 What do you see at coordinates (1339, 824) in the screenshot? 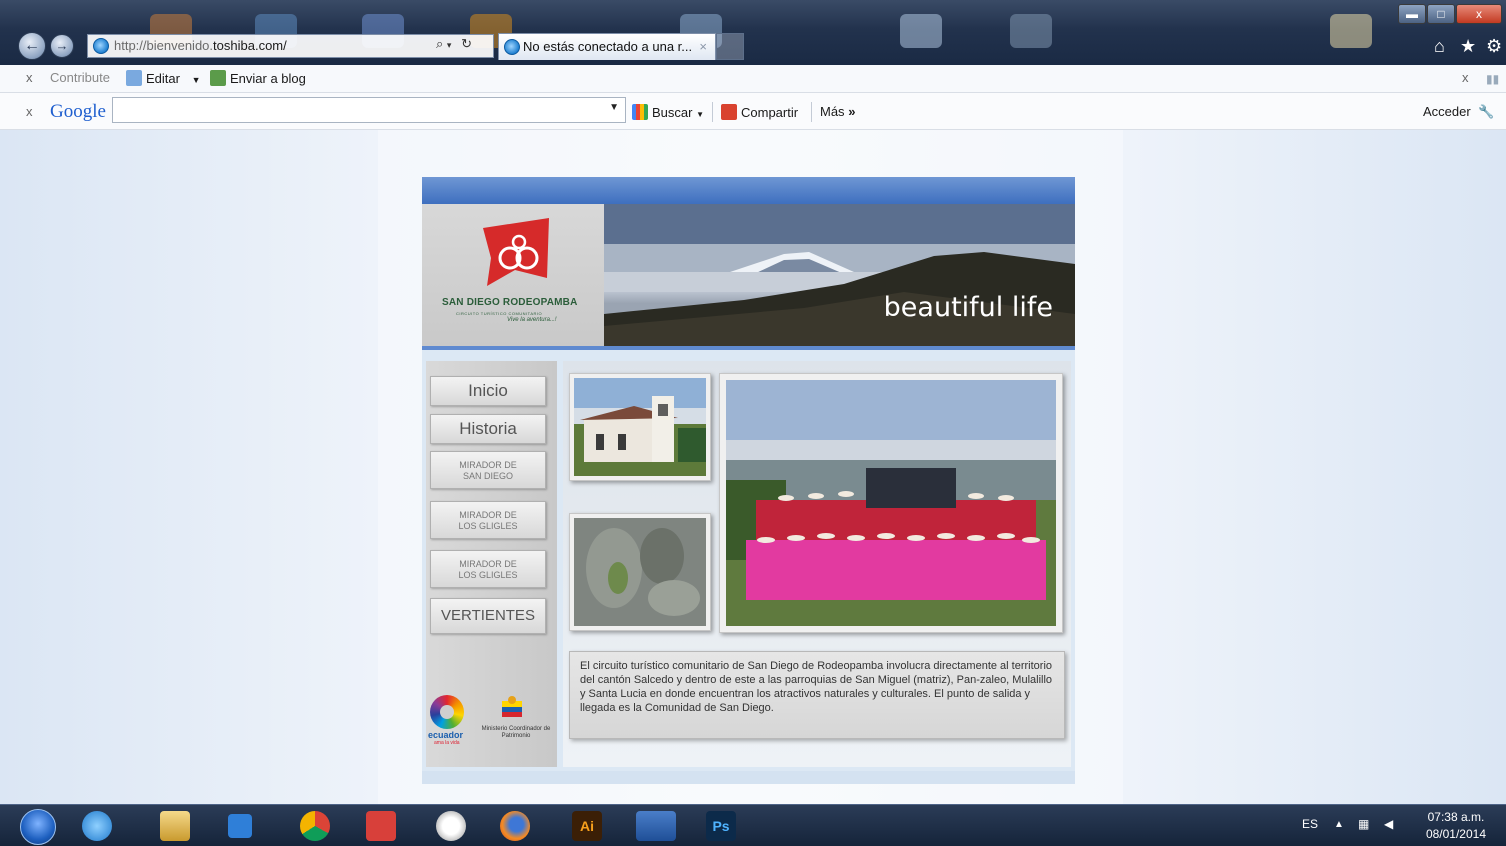
I see `show-hidden-icons-icon: ▲` at bounding box center [1339, 824].